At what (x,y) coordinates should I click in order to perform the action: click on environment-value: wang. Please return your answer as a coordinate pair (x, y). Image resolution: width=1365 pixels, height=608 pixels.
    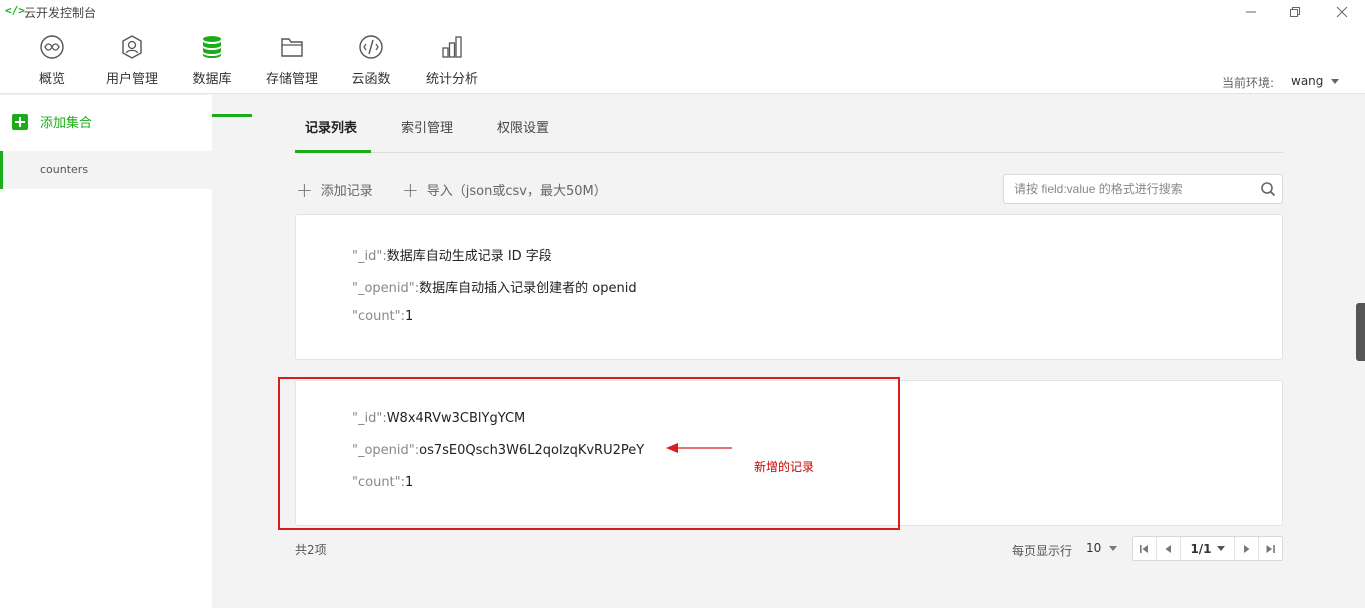
    Looking at the image, I should click on (1307, 81).